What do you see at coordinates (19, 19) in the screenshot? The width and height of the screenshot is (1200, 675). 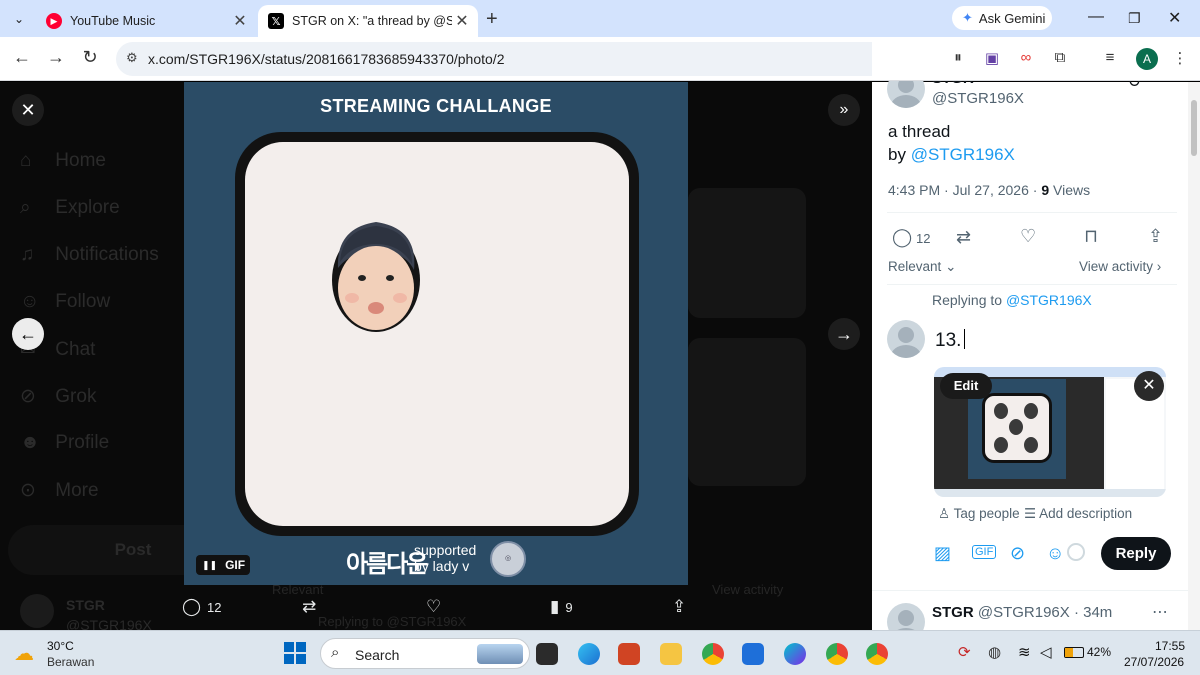 I see `tab-search-chevron-icon: ⌄` at bounding box center [19, 19].